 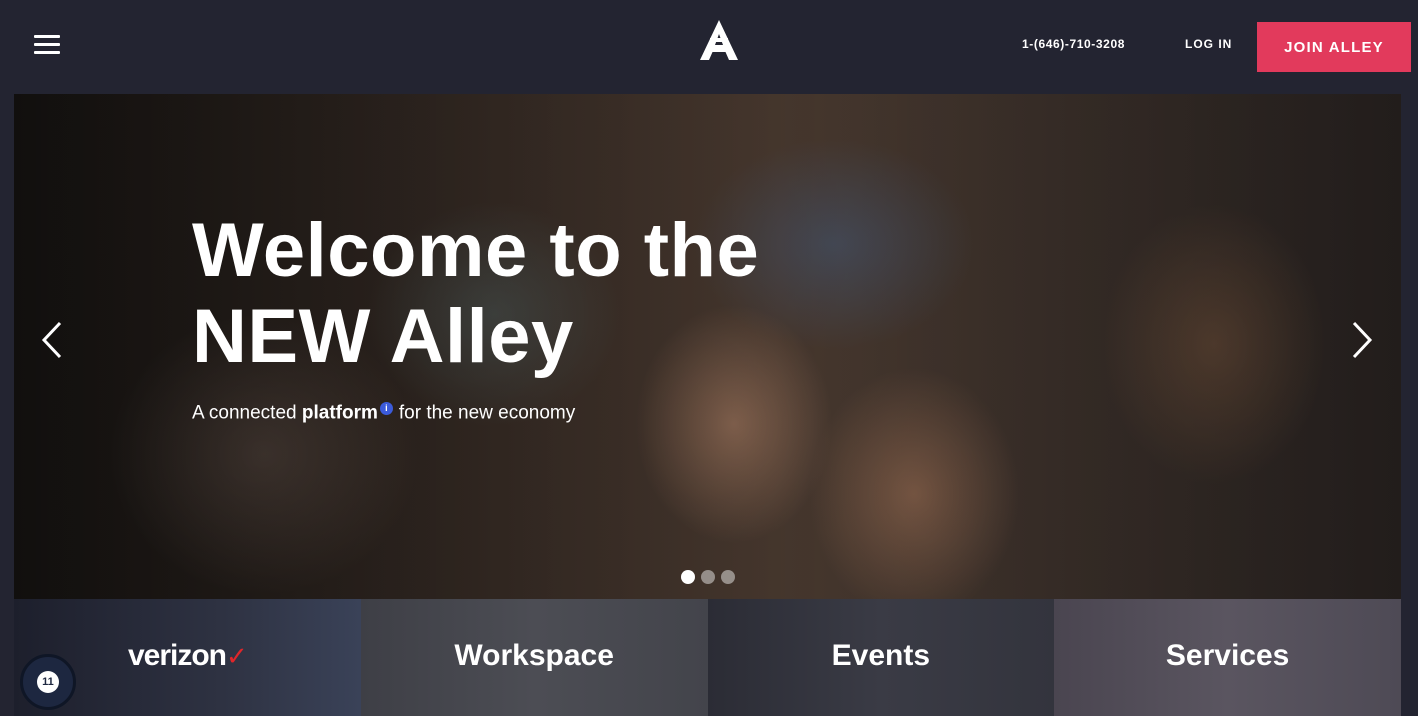 I want to click on verizon-logo: verizon✓, so click(x=187, y=655).